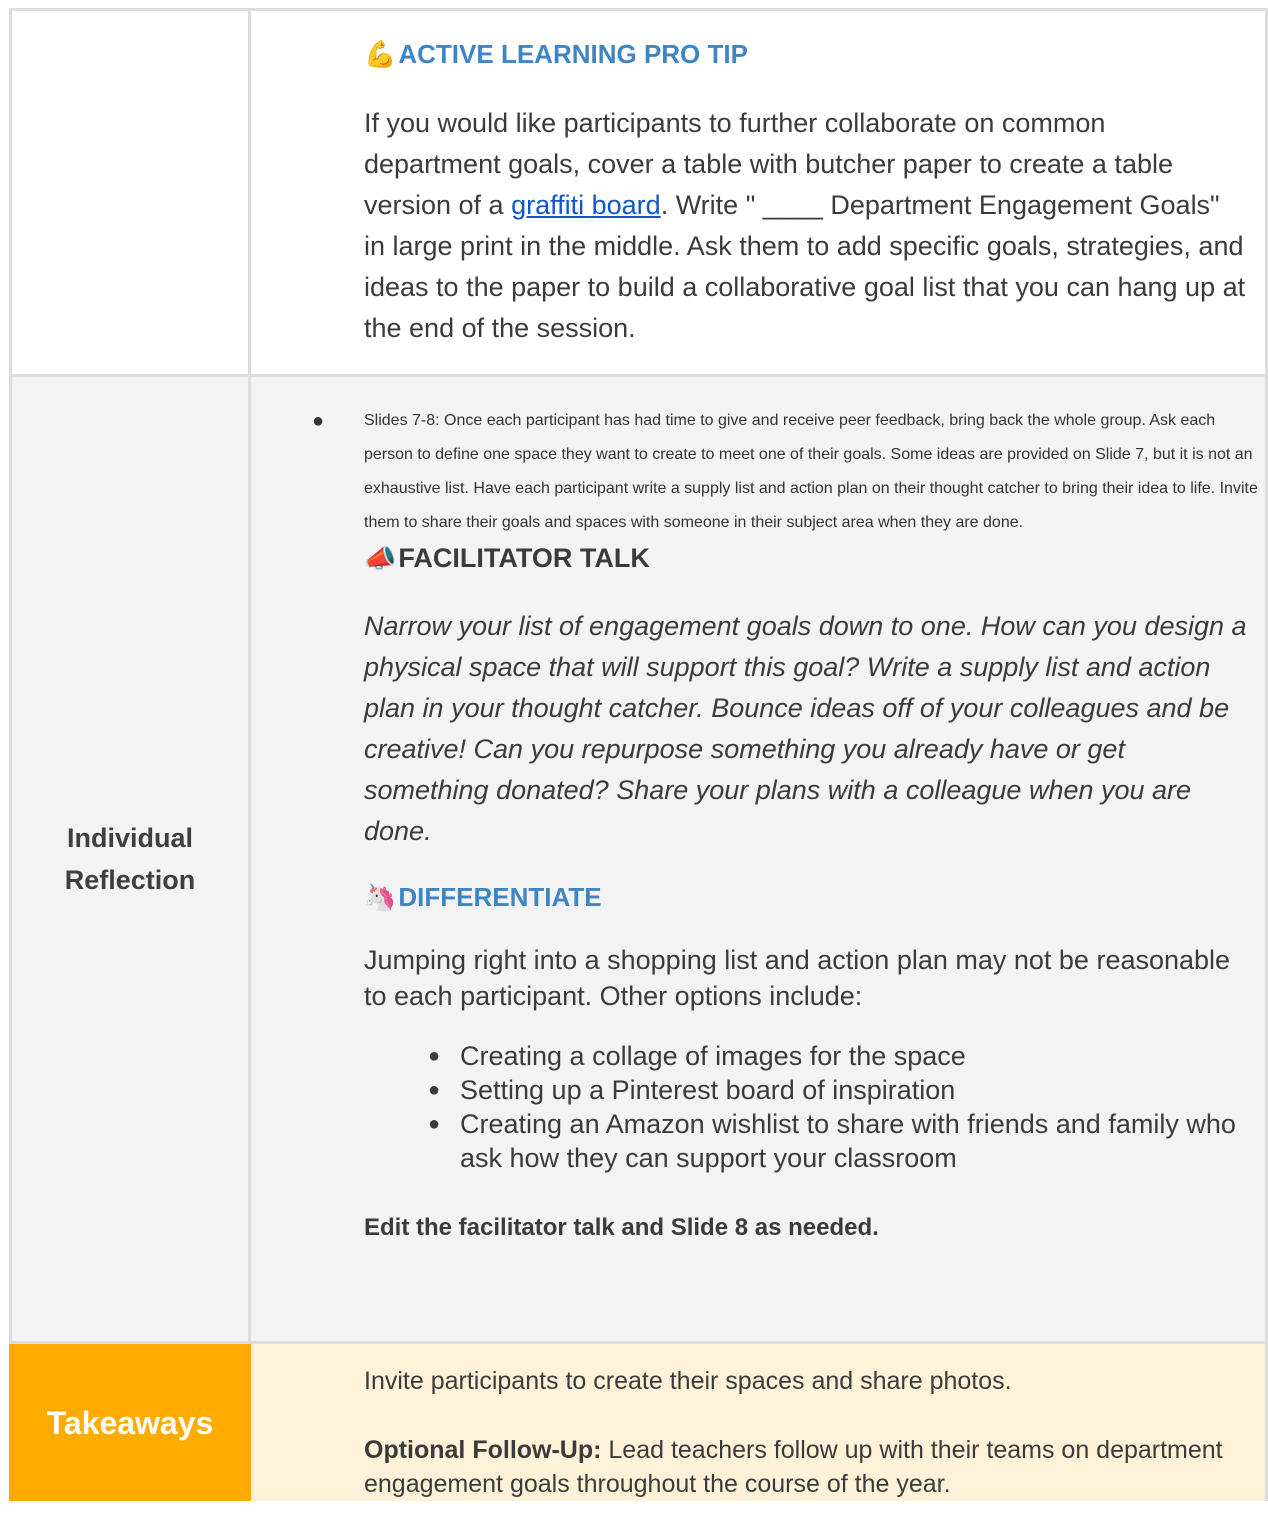  Describe the element at coordinates (500, 897) in the screenshot. I see `differentiate-heading-text: DIFFERENTIATE` at that location.